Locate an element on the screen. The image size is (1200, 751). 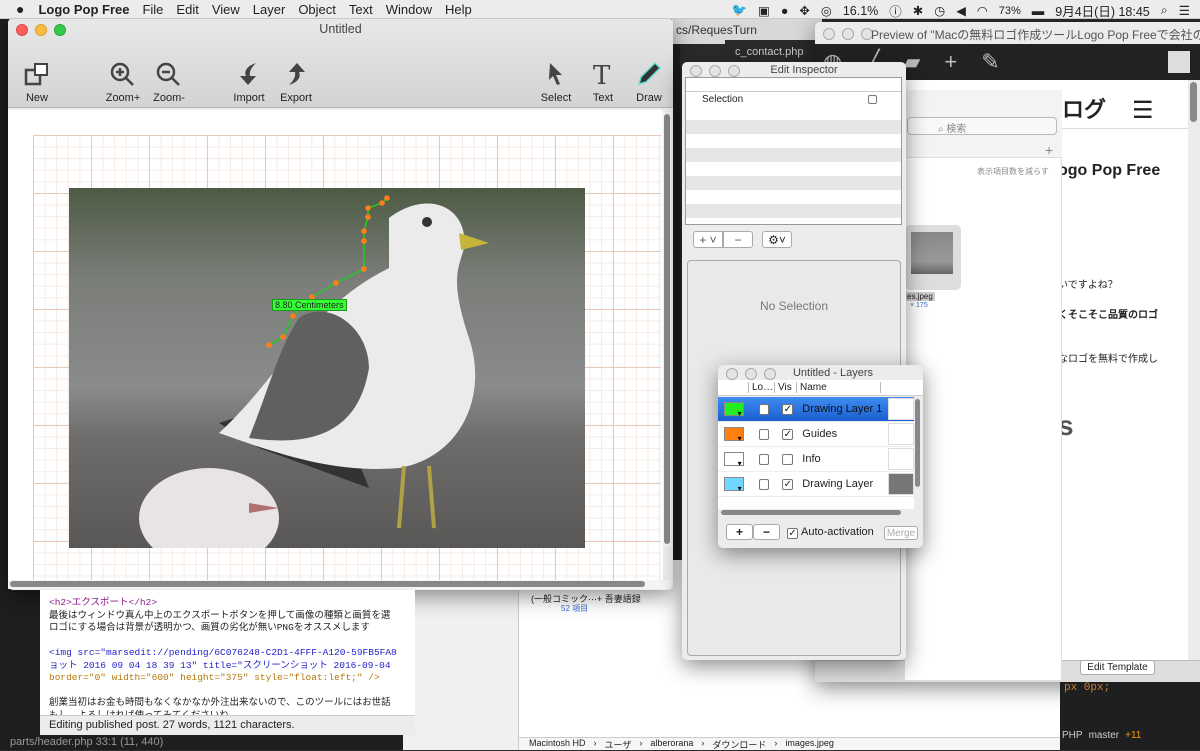
layer-row: Info is located at coordinates (816, 459).